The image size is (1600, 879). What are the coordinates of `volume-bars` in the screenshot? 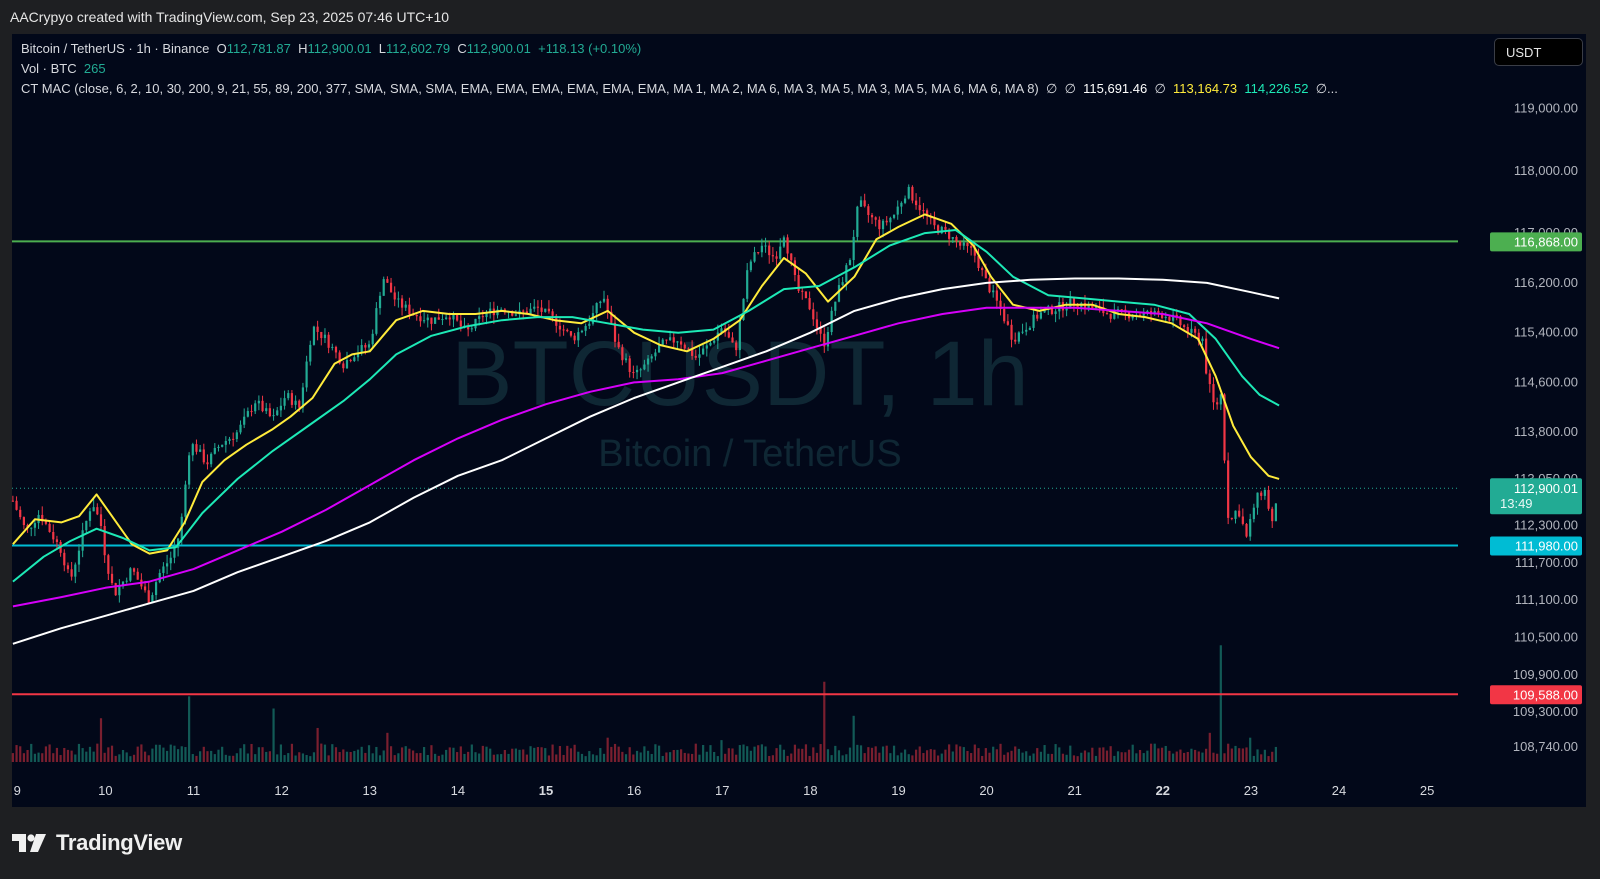 It's located at (644, 703).